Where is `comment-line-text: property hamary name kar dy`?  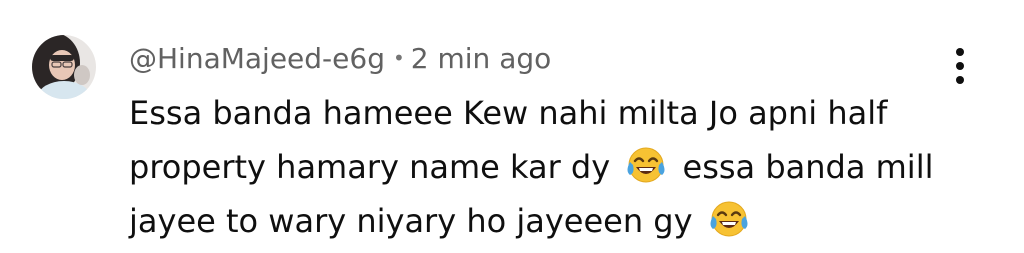
comment-line-text: property hamary name kar dy is located at coordinates (370, 167).